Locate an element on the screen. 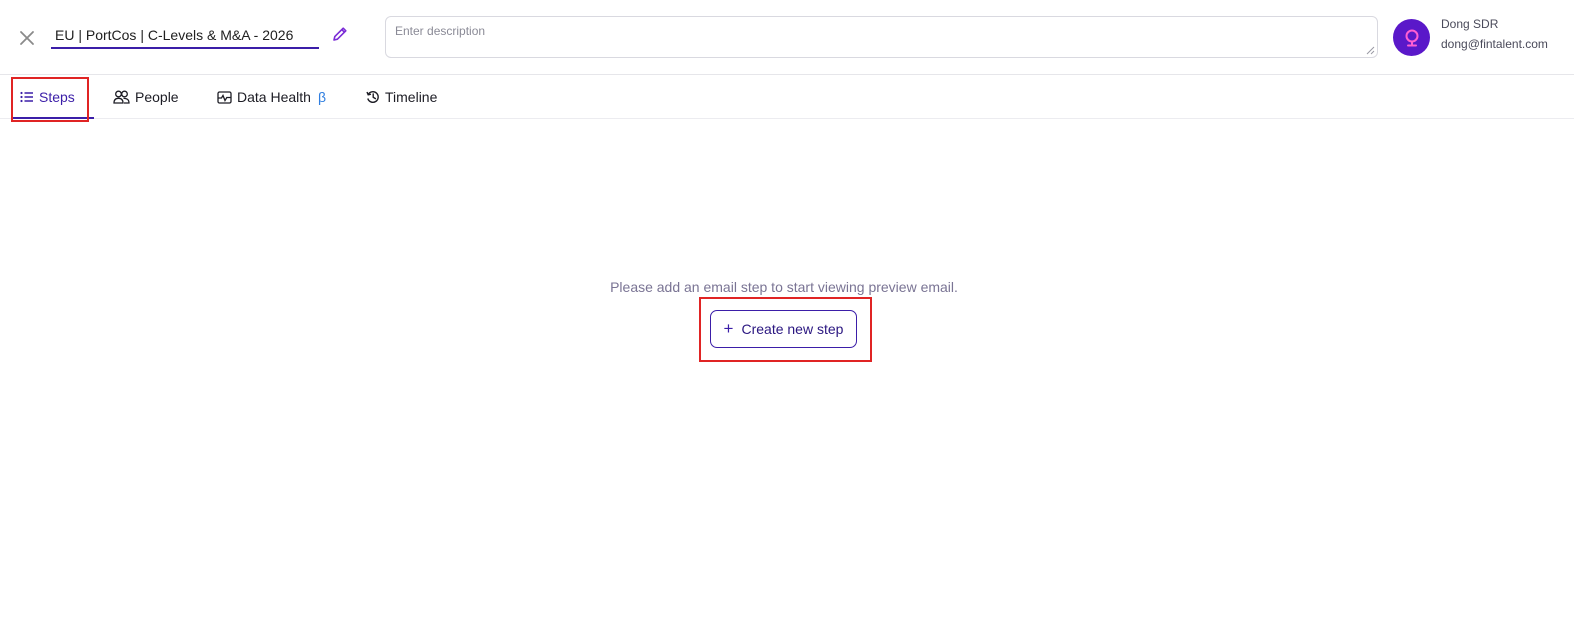  tab-data-health: Data Health β is located at coordinates (271, 97).